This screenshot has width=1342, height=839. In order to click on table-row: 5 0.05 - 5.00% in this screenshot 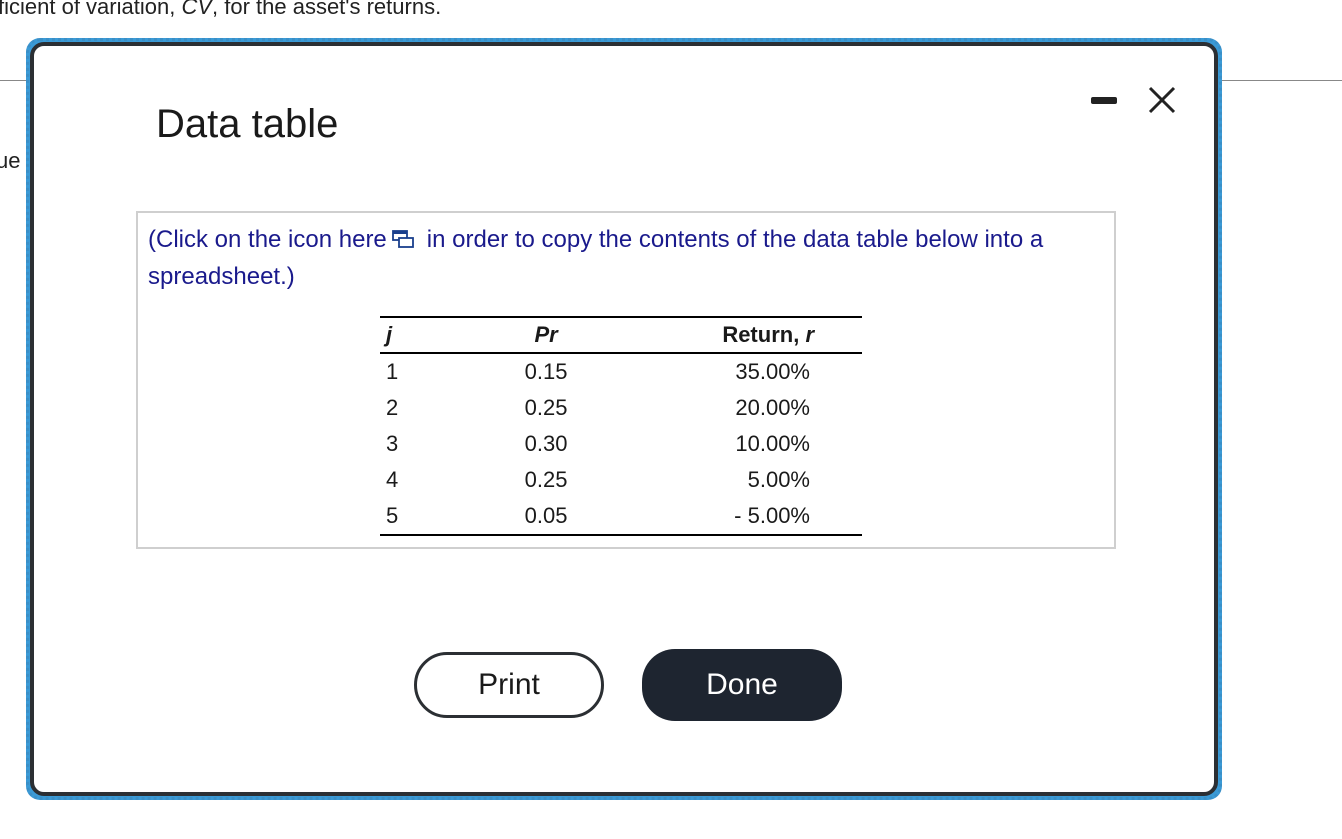, I will do `click(621, 517)`.